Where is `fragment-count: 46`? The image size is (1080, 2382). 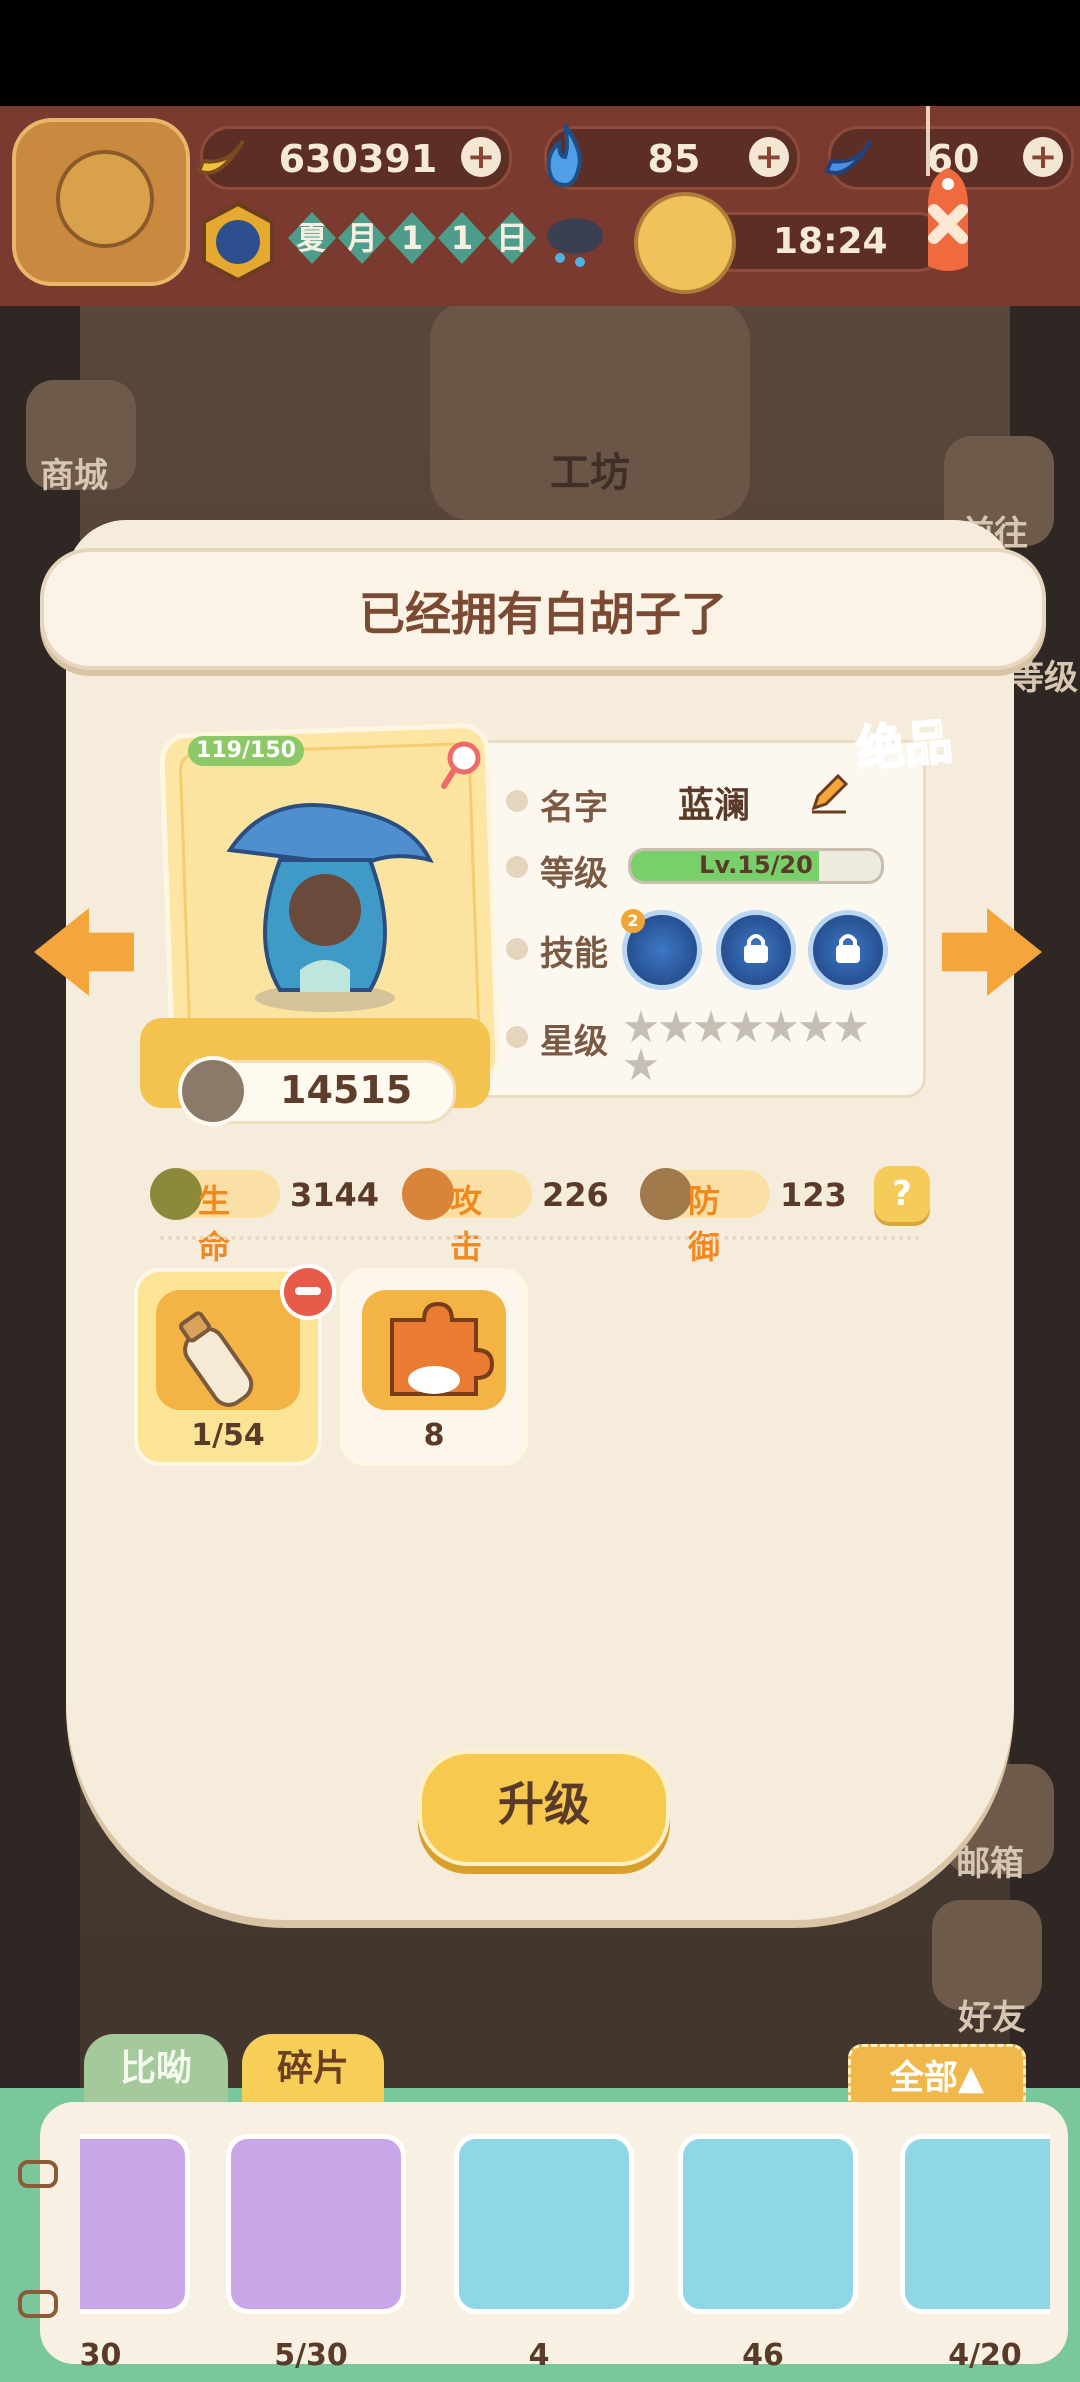 fragment-count: 46 is located at coordinates (763, 2355).